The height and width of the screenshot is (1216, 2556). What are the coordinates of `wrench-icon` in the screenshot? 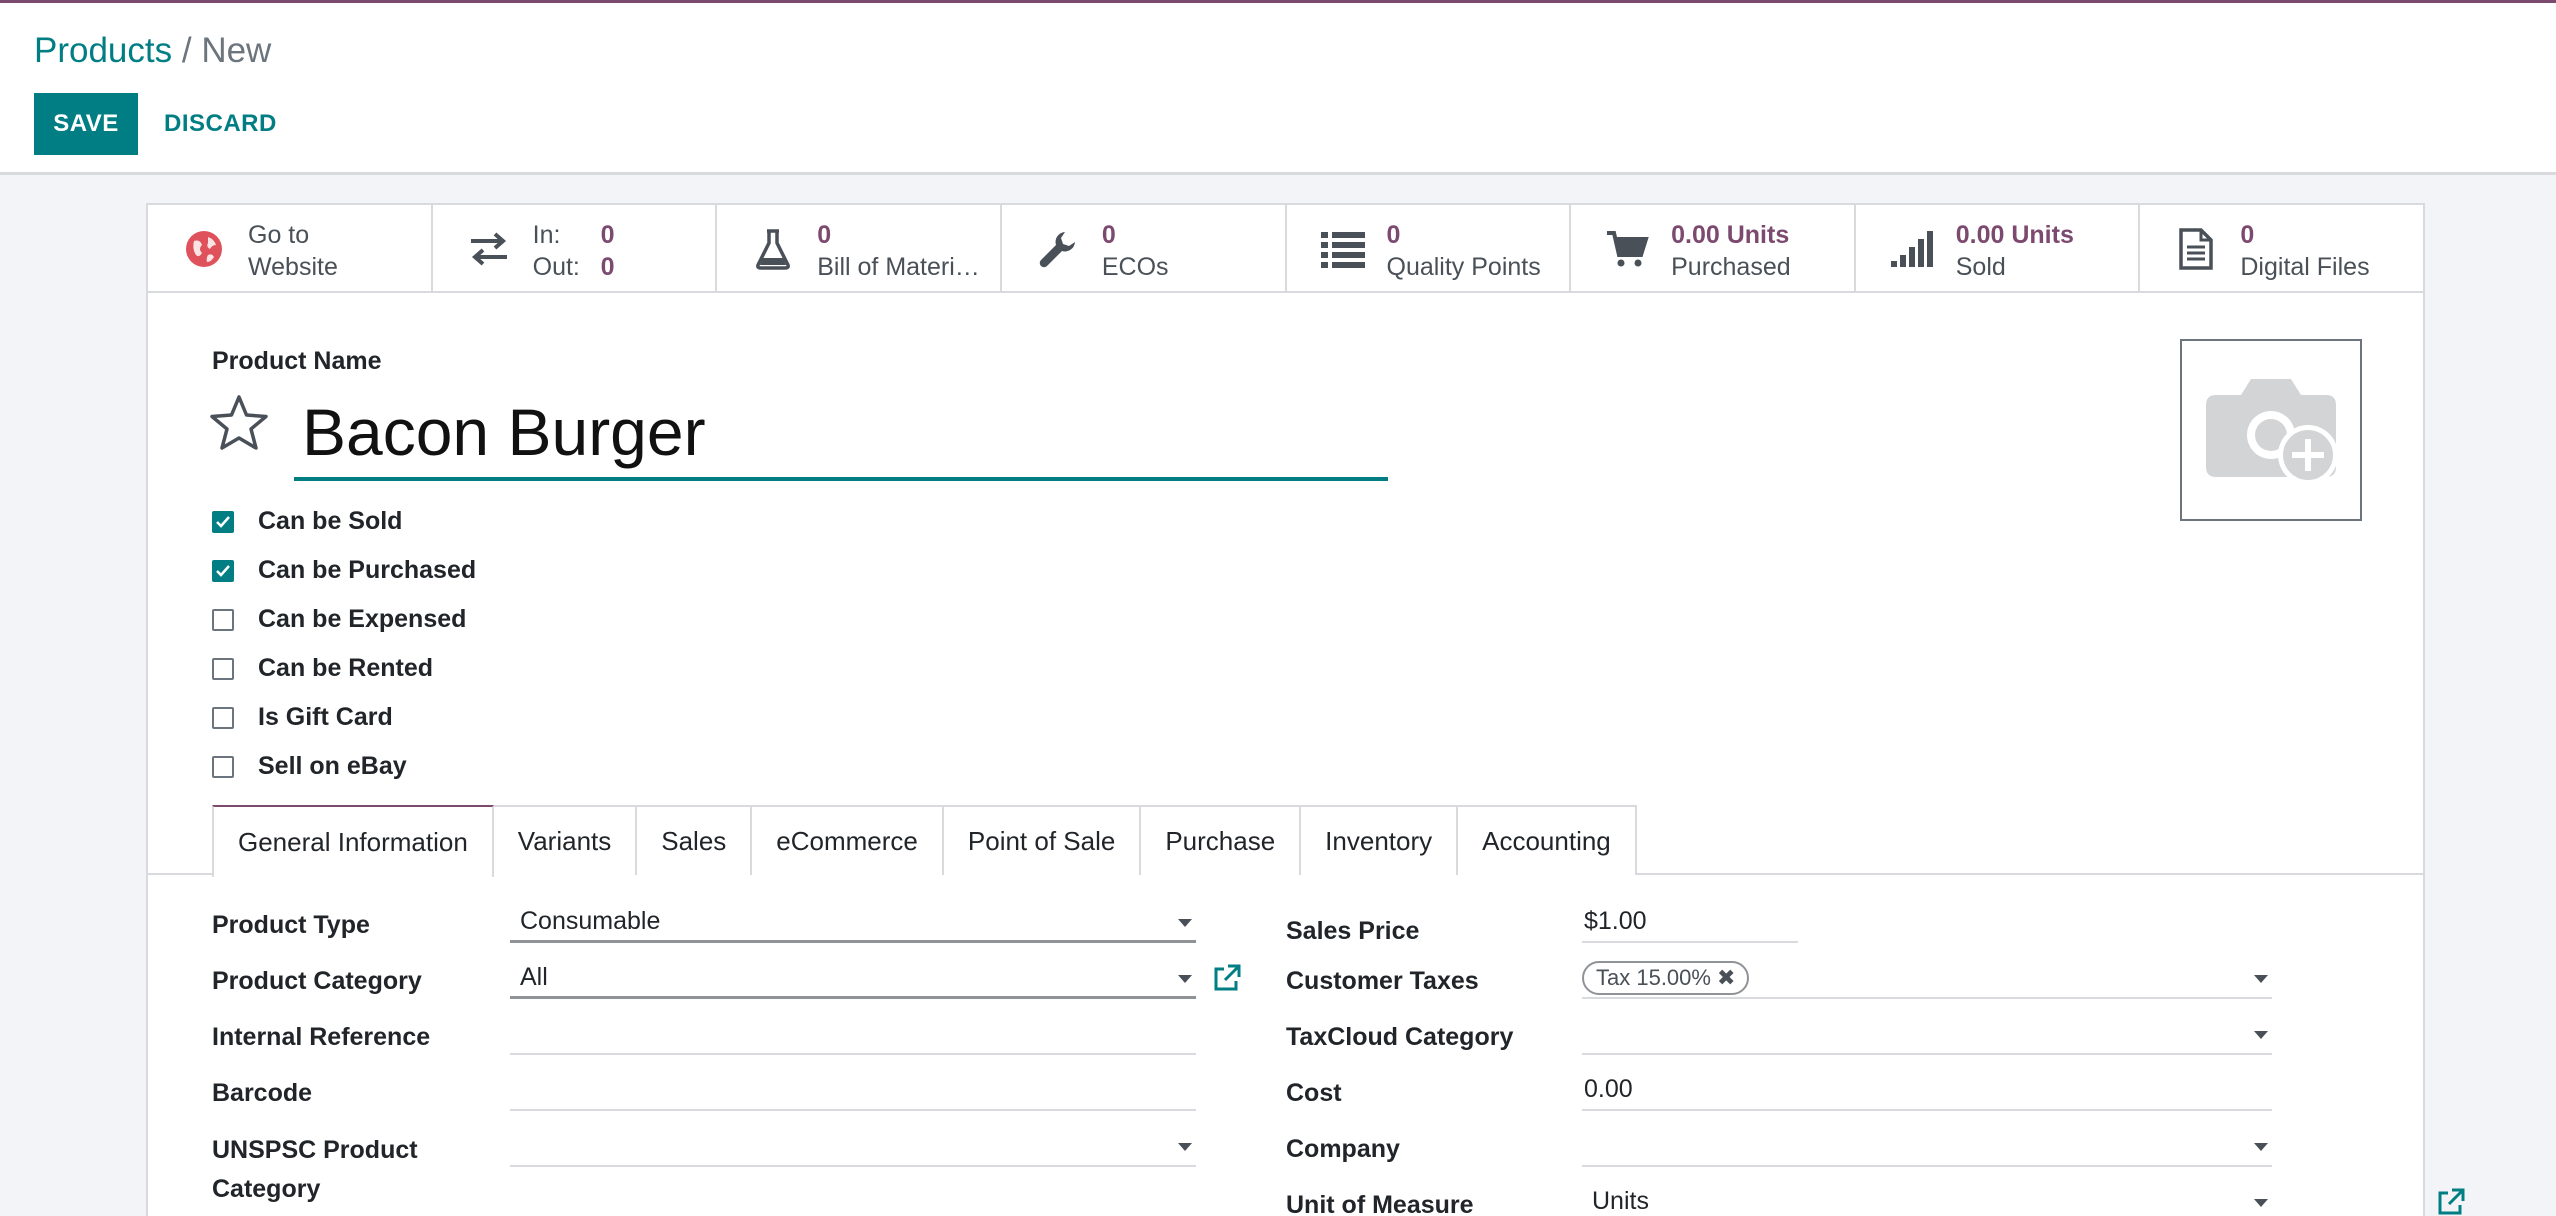 It's located at (1058, 249).